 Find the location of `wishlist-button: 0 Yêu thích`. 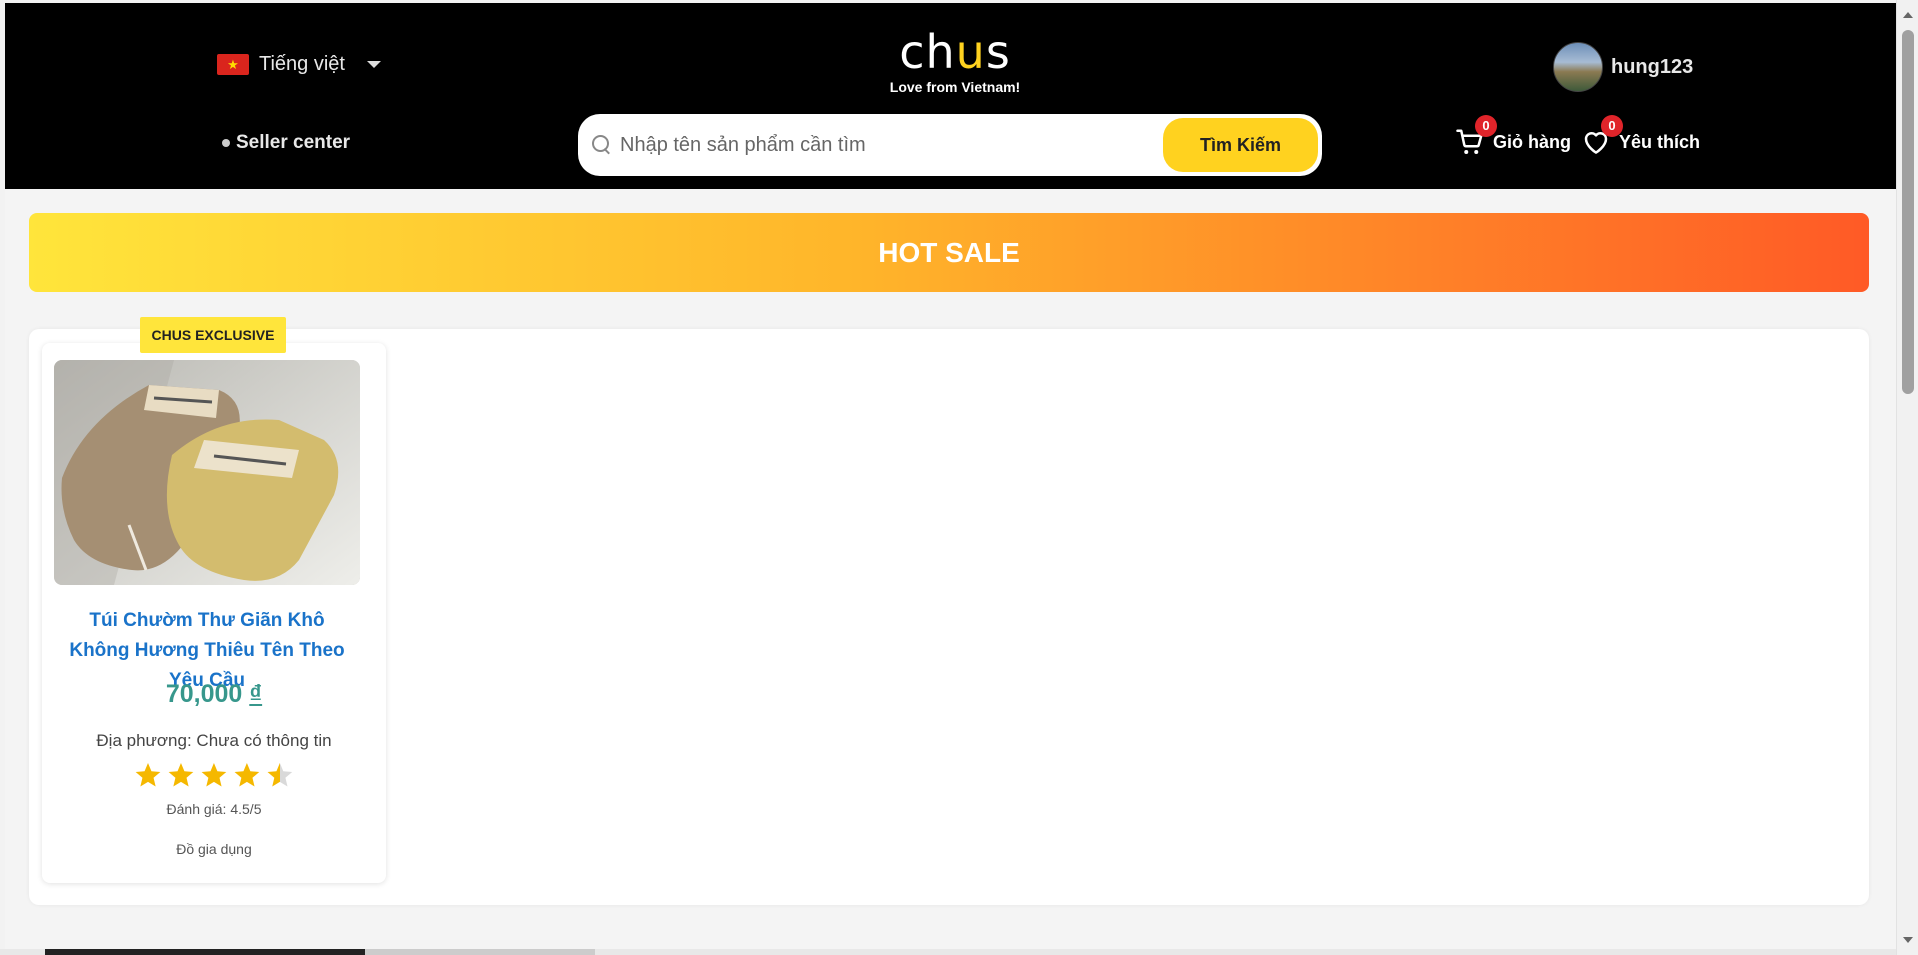

wishlist-button: 0 Yêu thích is located at coordinates (1641, 136).